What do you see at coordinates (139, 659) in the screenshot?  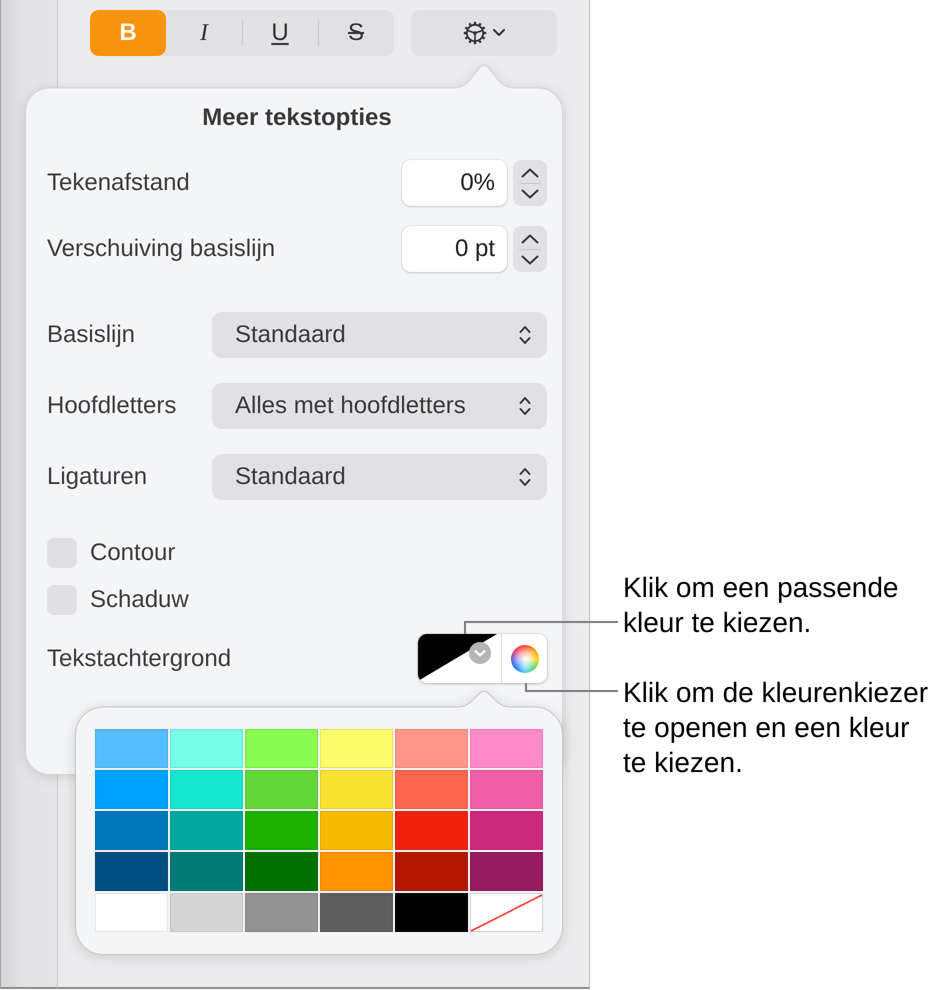 I see `field-label: Tekstachtergrond` at bounding box center [139, 659].